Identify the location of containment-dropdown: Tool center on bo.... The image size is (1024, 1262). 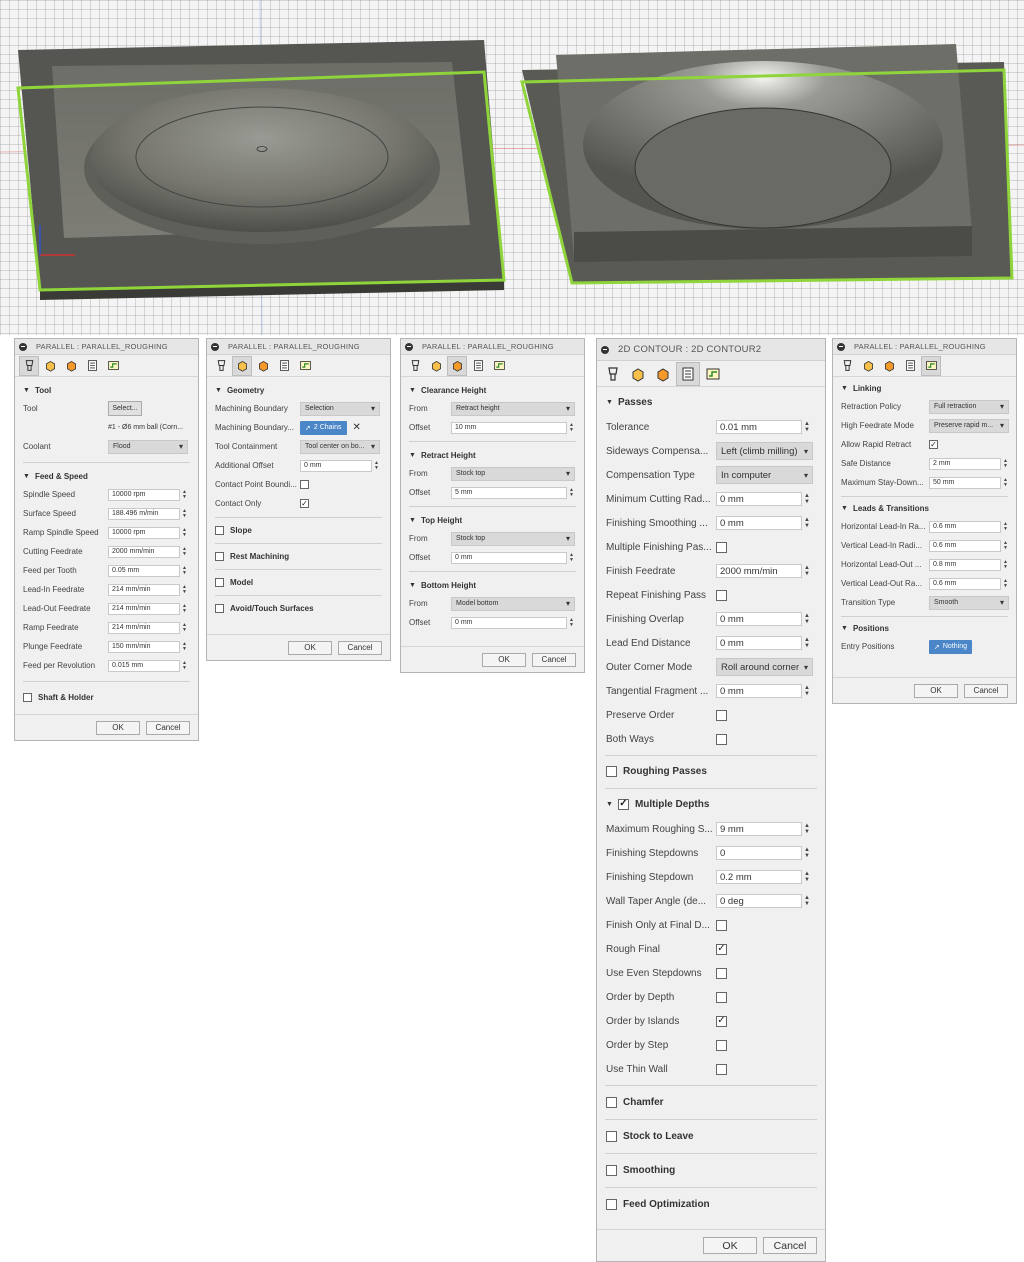
(340, 446).